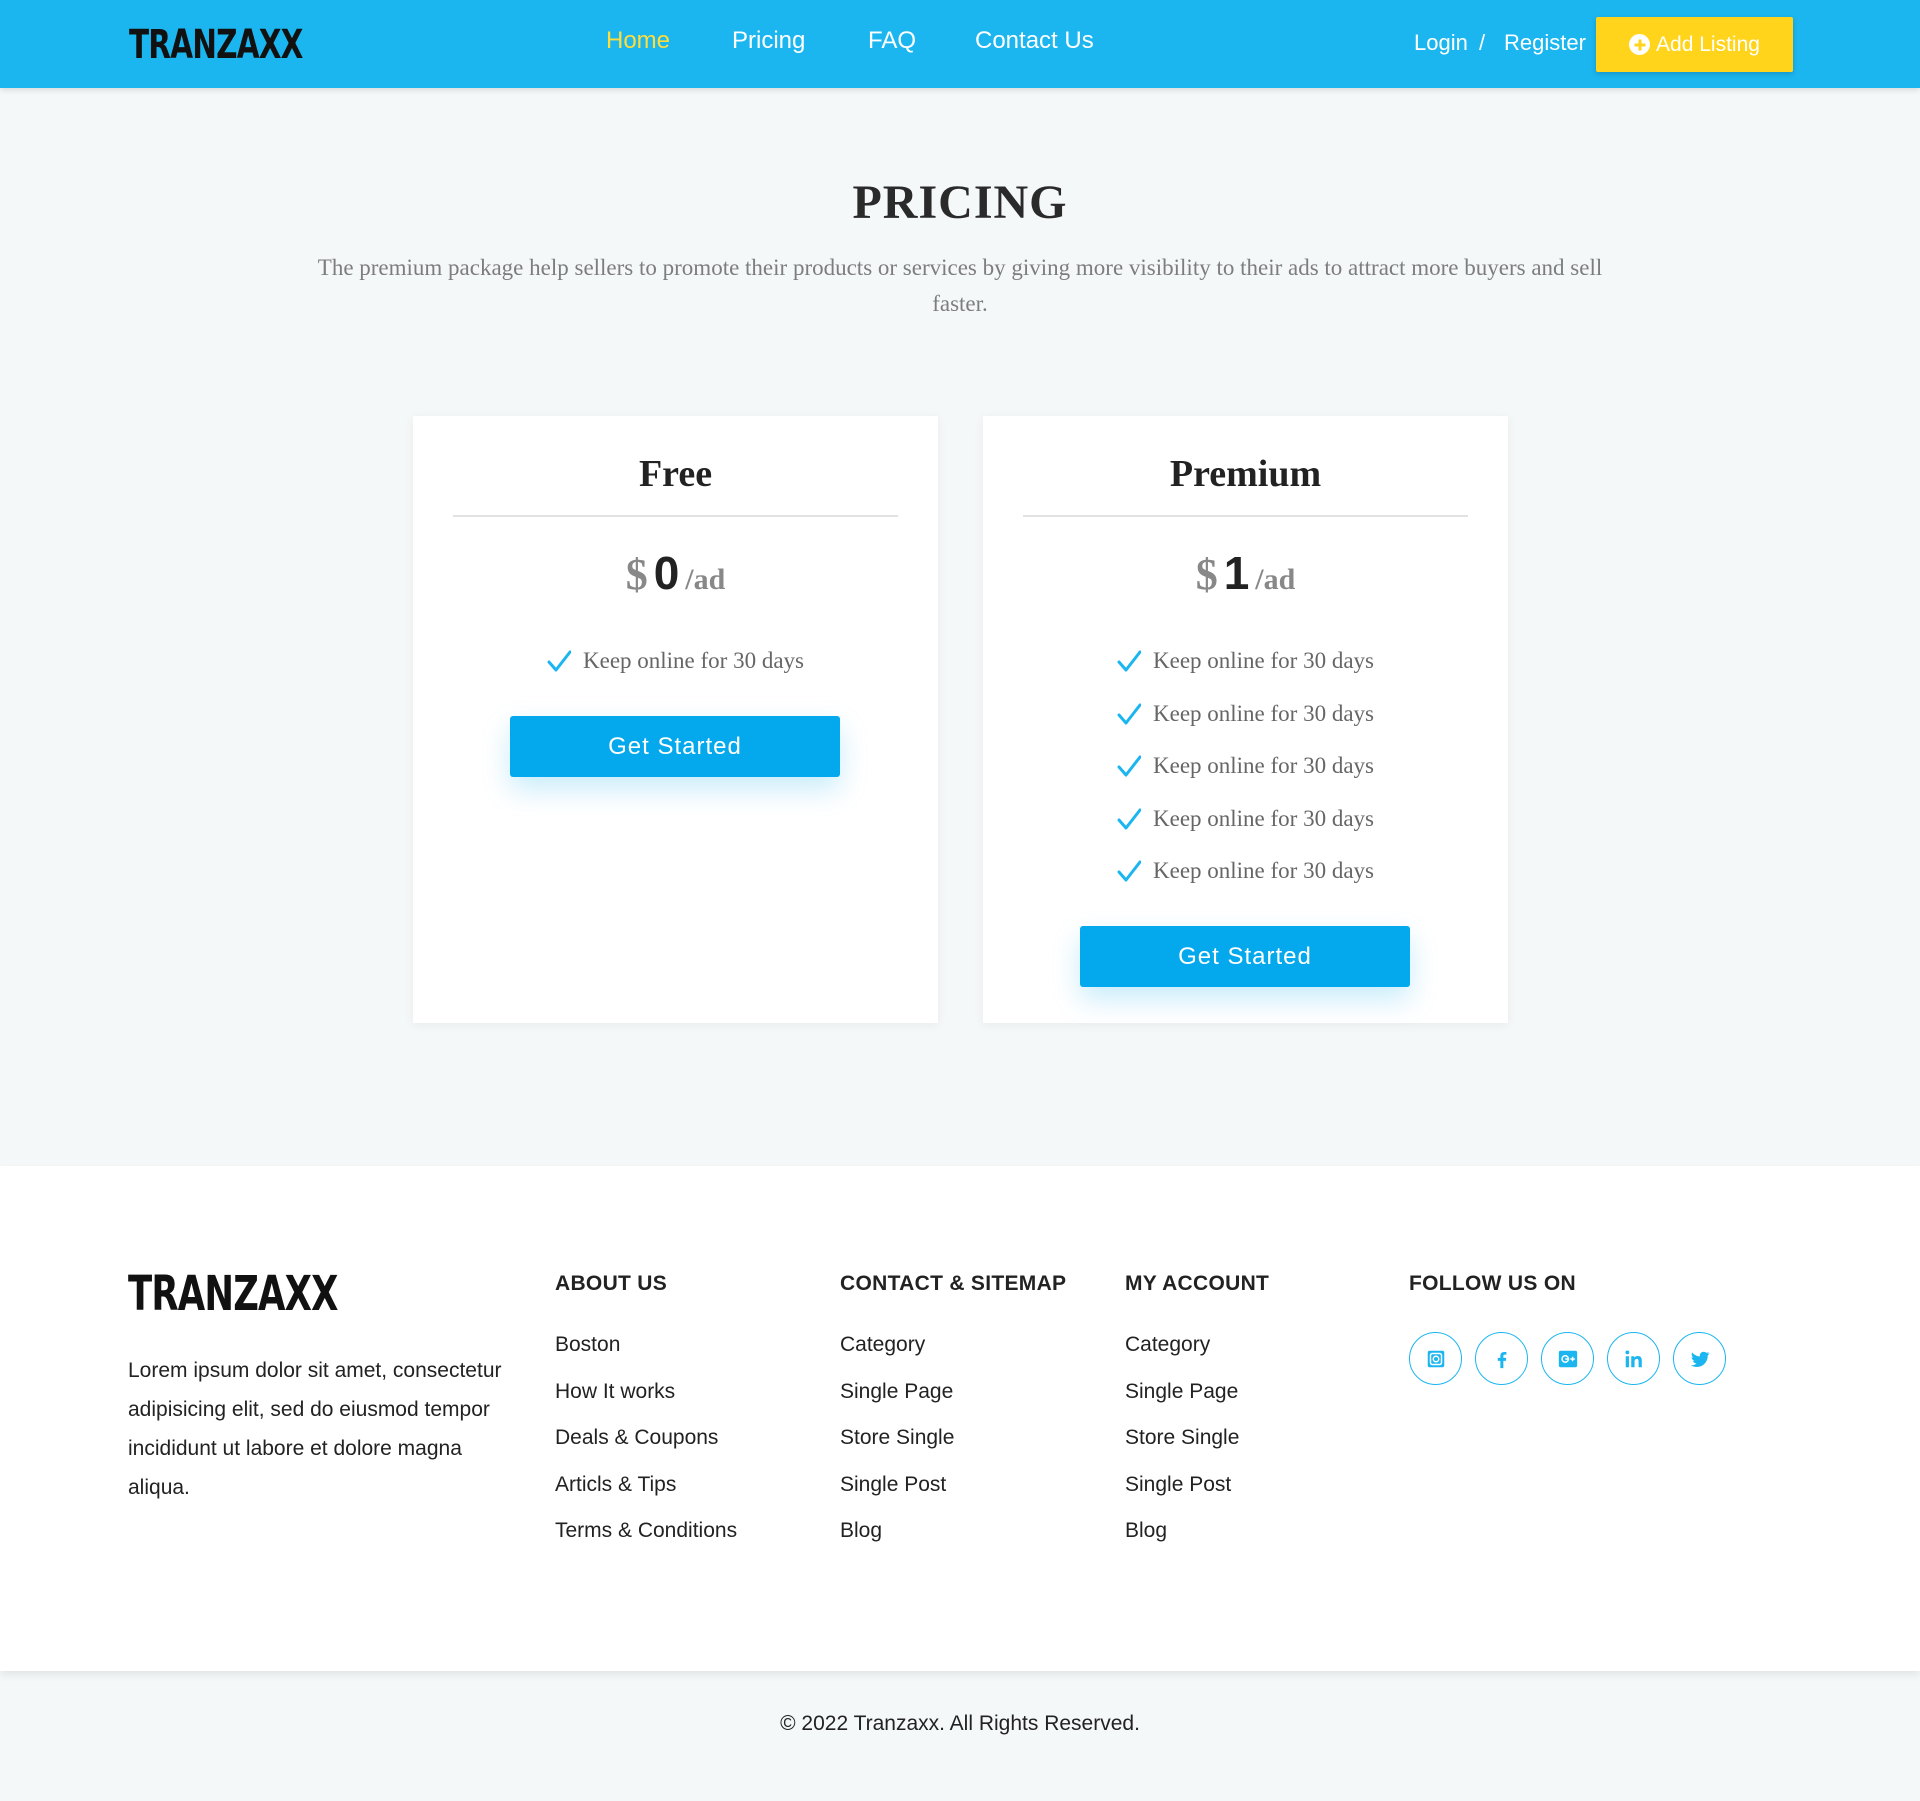  I want to click on plan-price: $1/ad, so click(1245, 573).